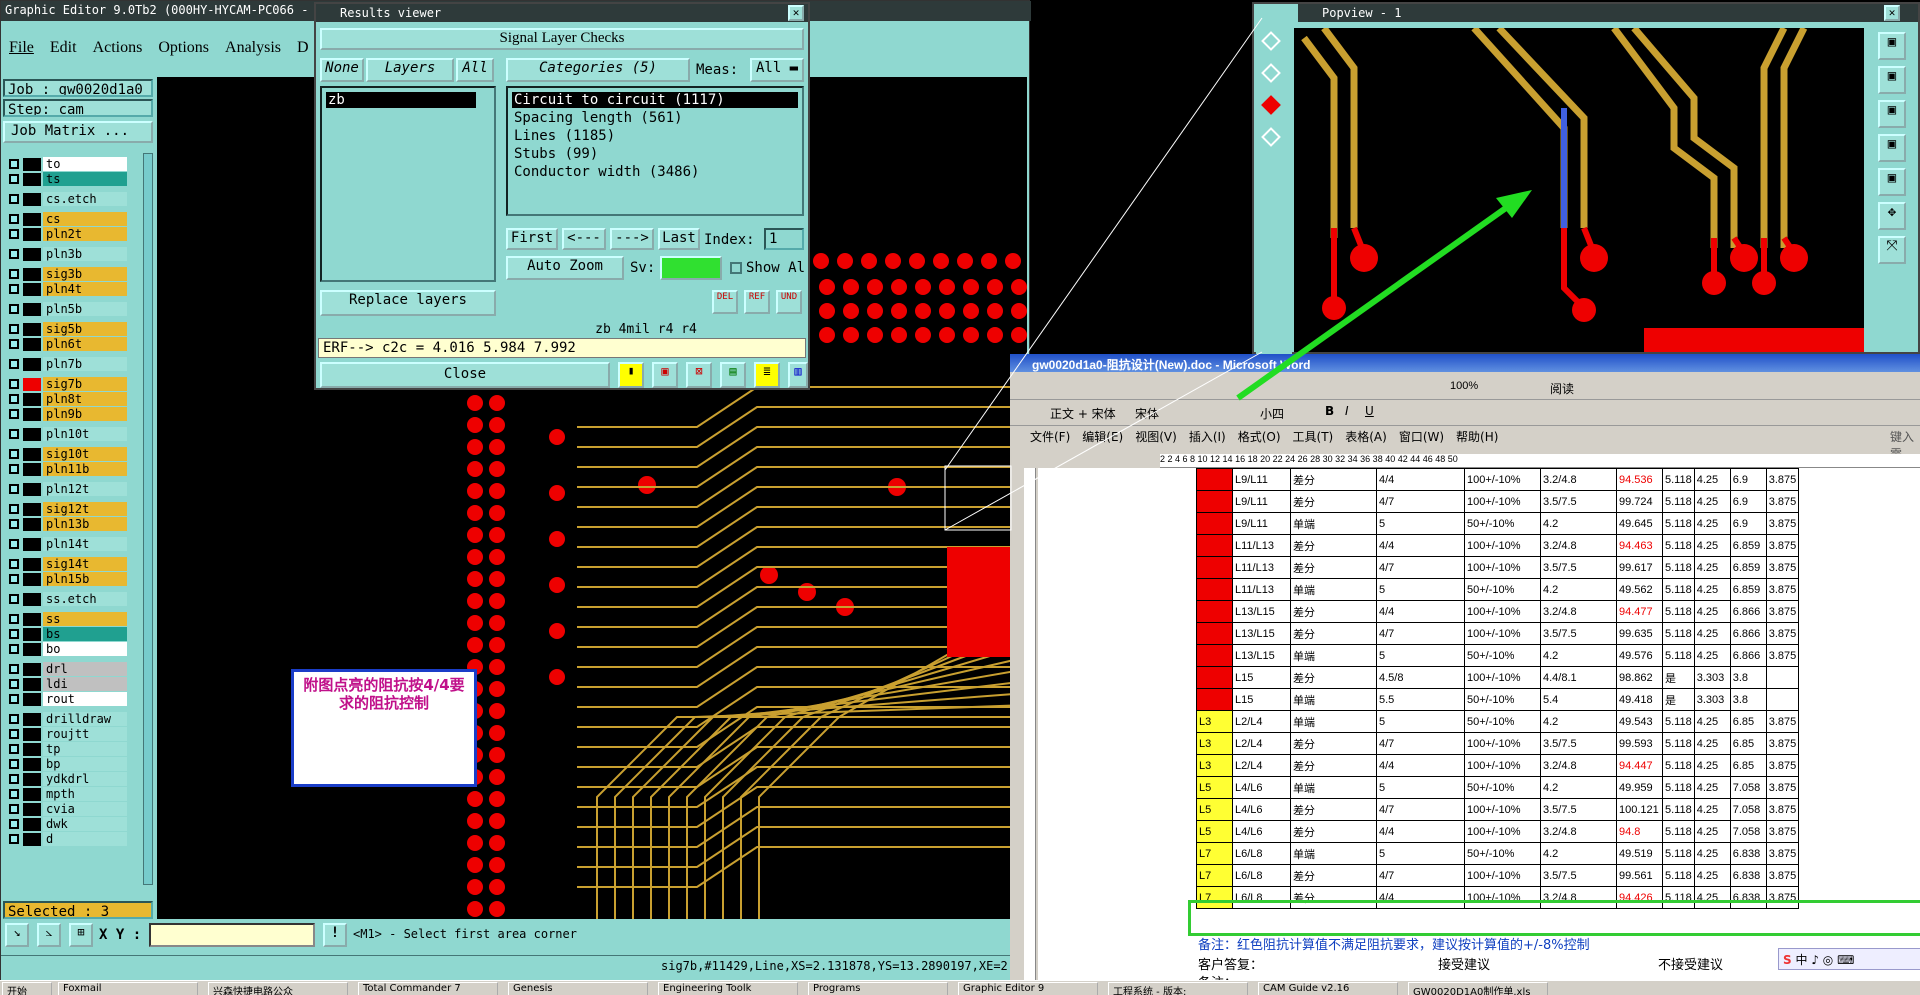  I want to click on taskbar-item: 工程系统 - 版本:, so click(1178, 988).